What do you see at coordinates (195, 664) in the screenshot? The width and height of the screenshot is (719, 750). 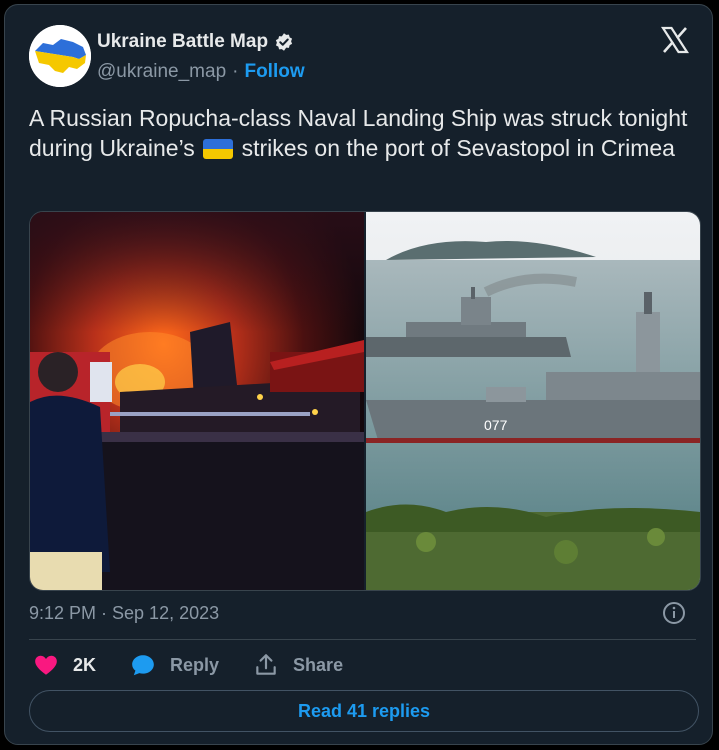 I see `reply-label: Reply` at bounding box center [195, 664].